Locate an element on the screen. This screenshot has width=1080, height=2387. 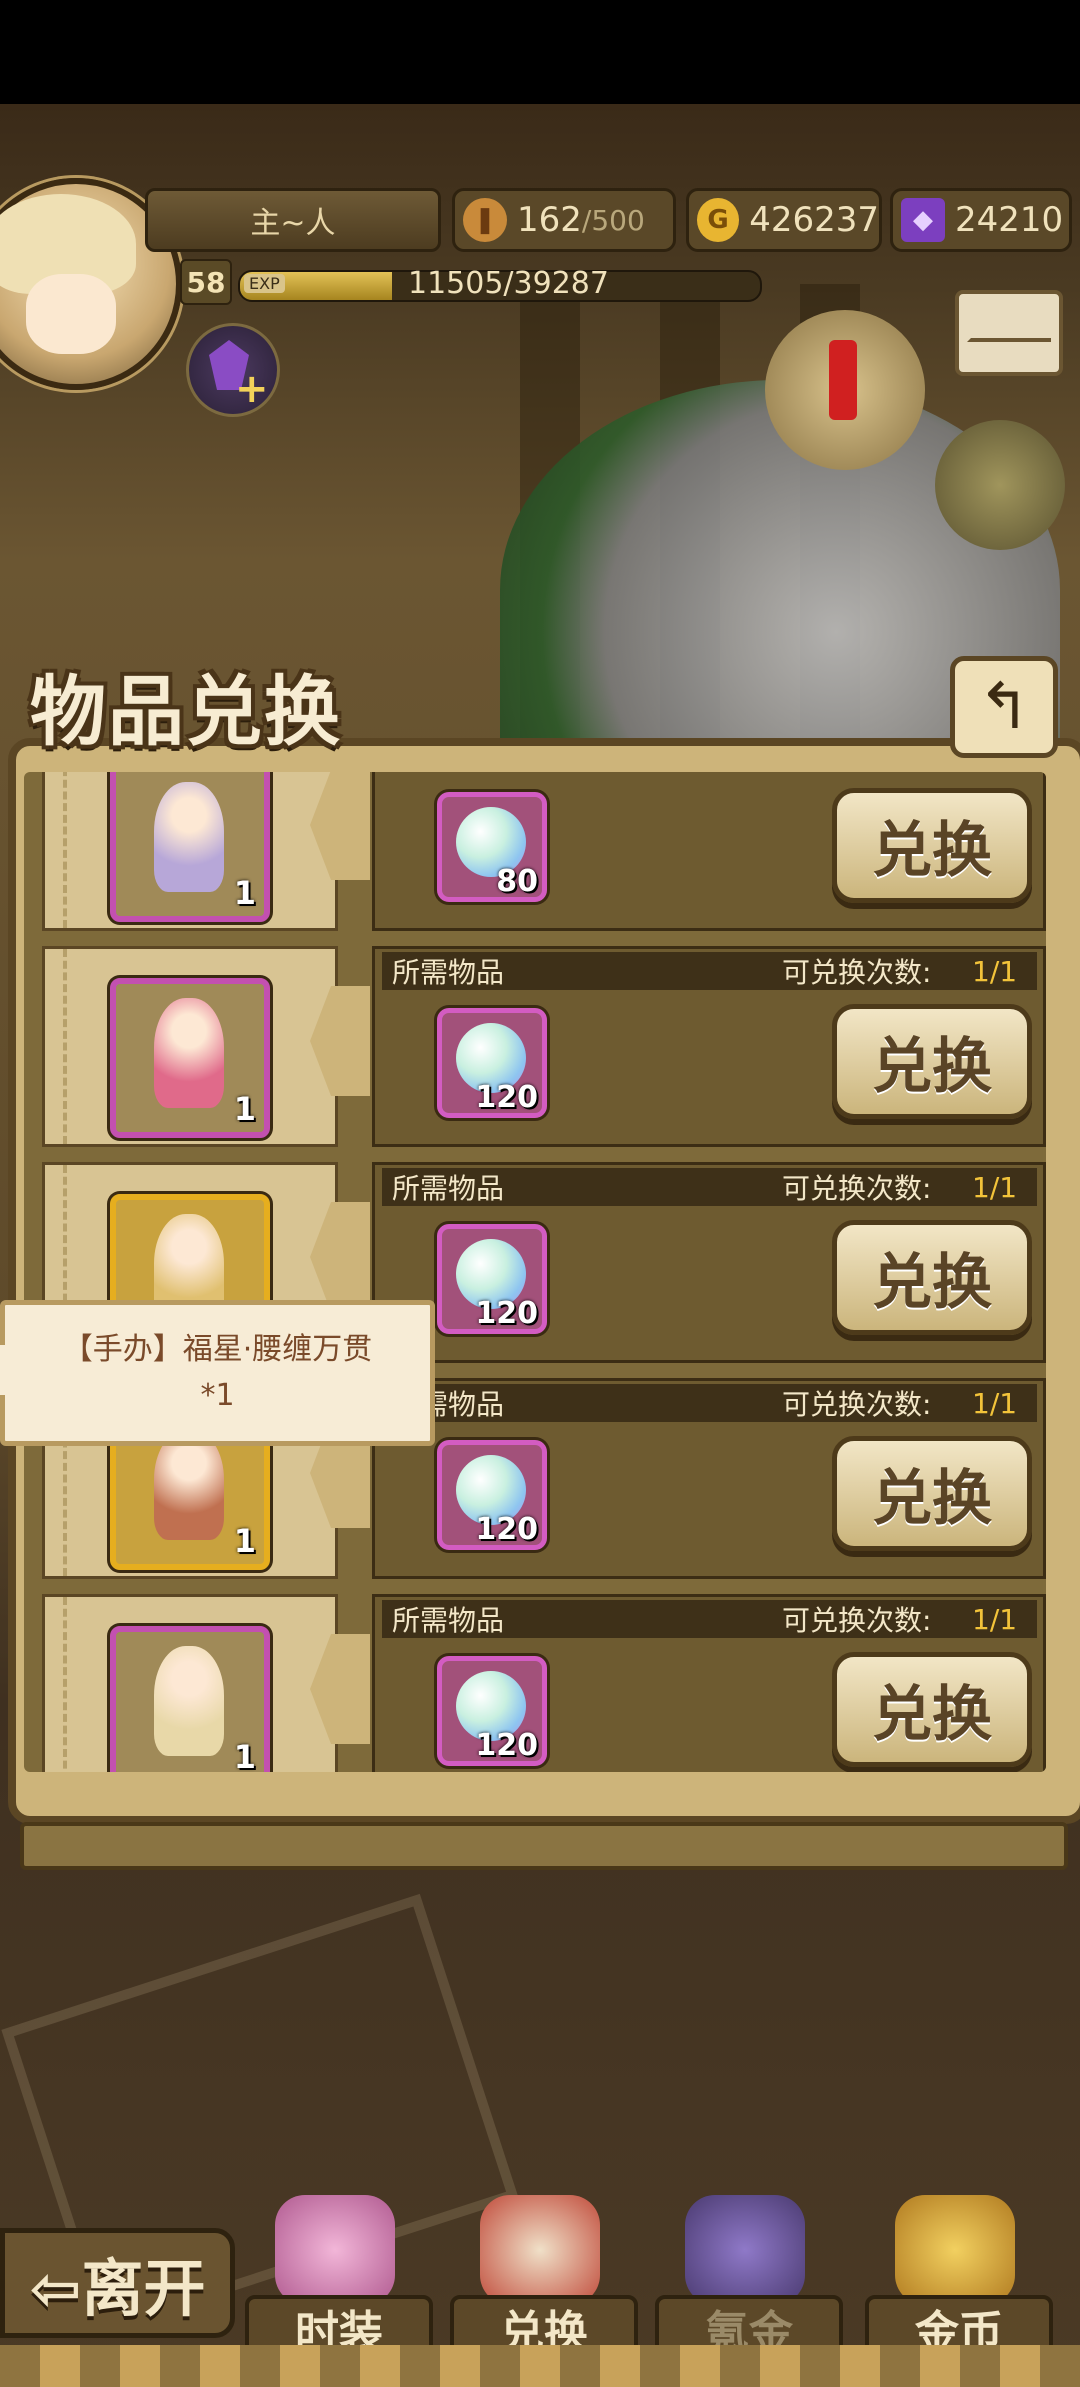
purple-gem-icon: ◆ is located at coordinates (923, 220).